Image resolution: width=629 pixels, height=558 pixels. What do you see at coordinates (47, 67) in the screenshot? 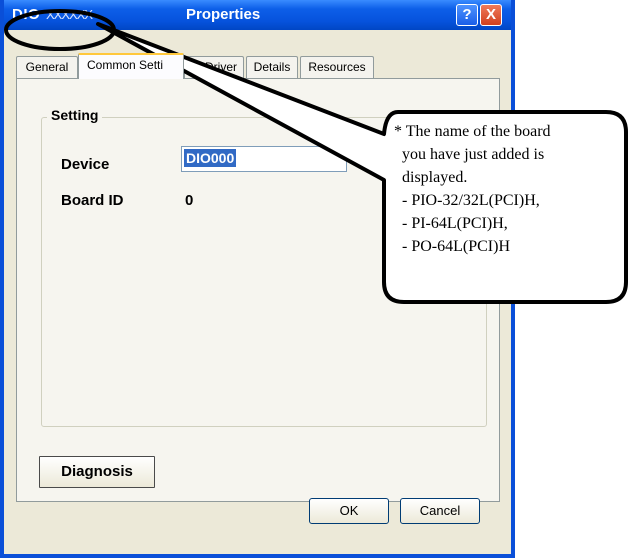
I see `tab-general: General` at bounding box center [47, 67].